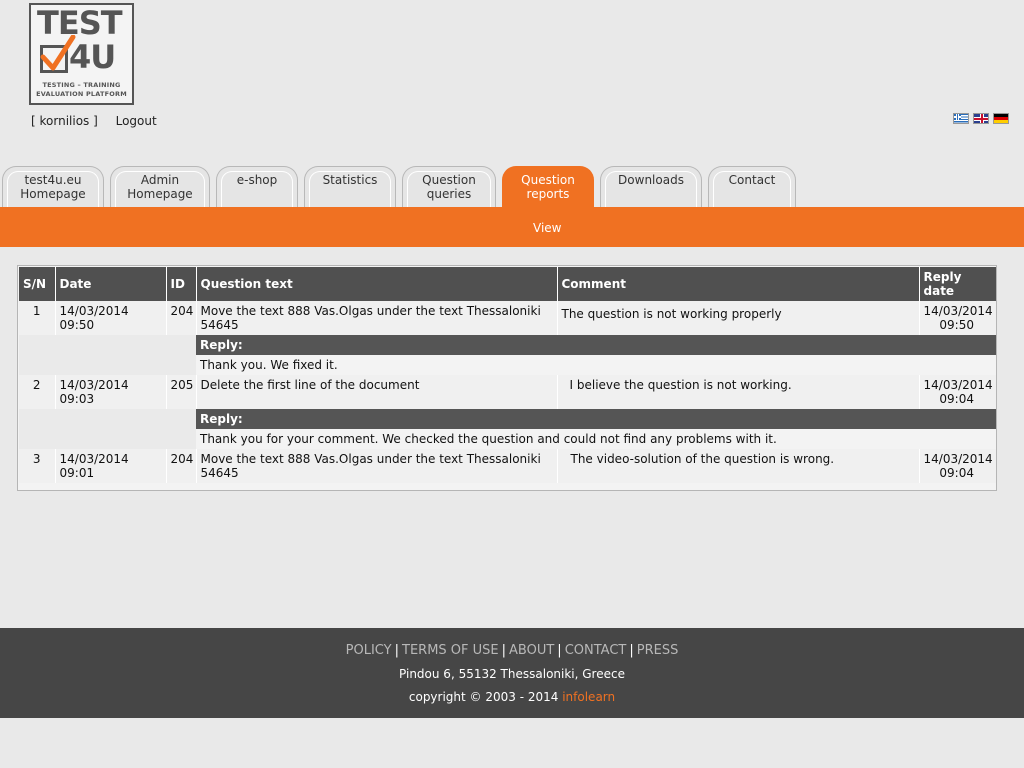  What do you see at coordinates (81, 94) in the screenshot?
I see `logo-tagline-2: EVALUATION PLATFORM` at bounding box center [81, 94].